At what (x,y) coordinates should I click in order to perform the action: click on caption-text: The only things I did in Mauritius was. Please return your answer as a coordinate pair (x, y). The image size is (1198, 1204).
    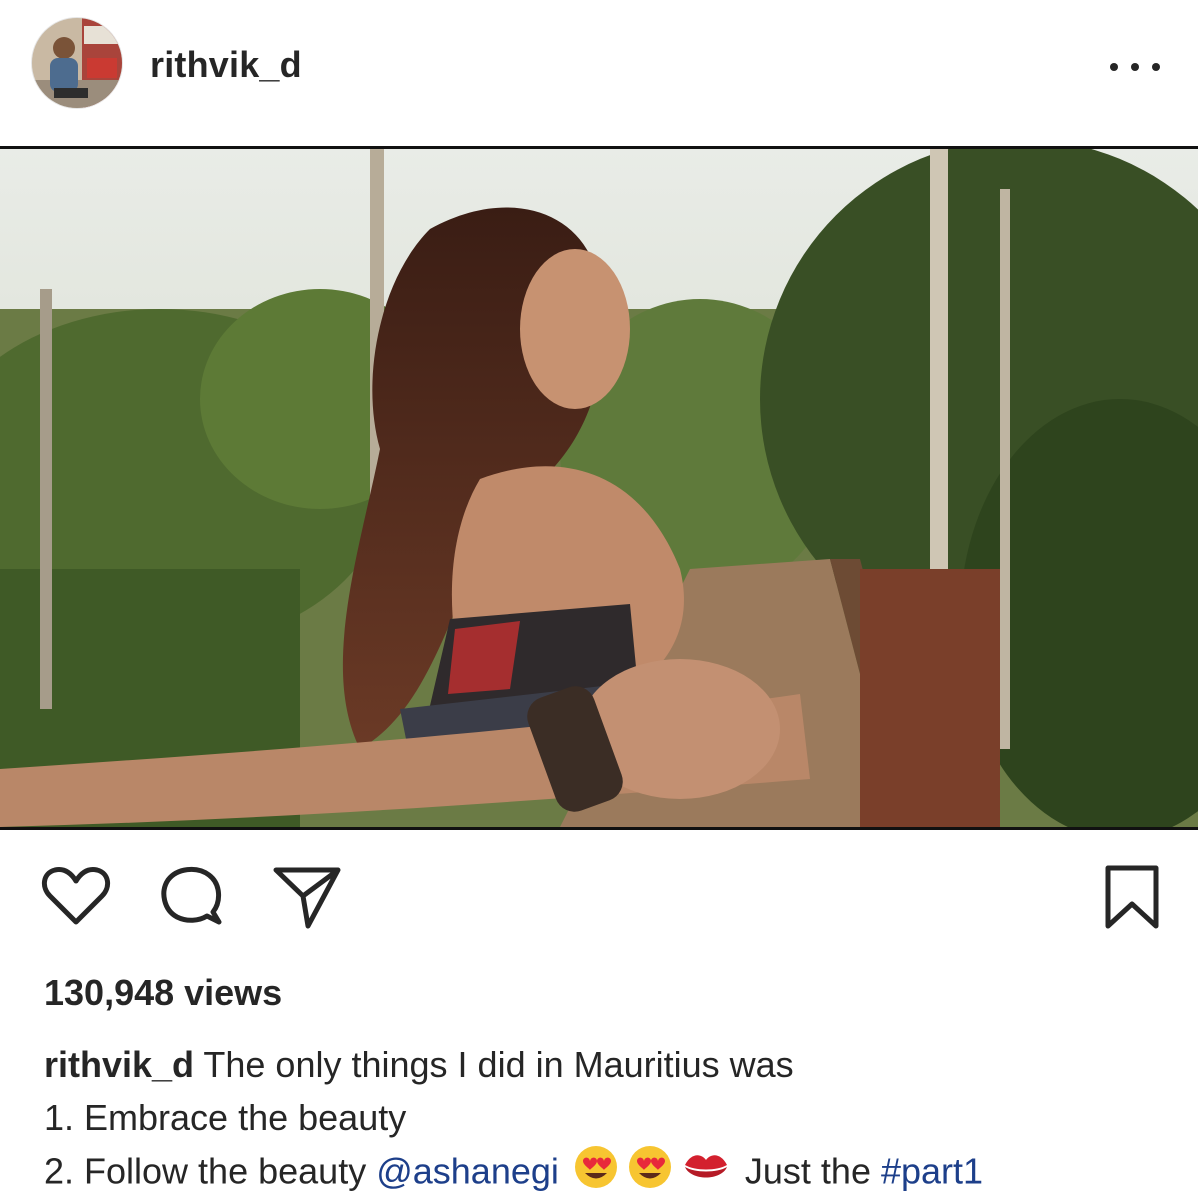
    Looking at the image, I should click on (494, 1064).